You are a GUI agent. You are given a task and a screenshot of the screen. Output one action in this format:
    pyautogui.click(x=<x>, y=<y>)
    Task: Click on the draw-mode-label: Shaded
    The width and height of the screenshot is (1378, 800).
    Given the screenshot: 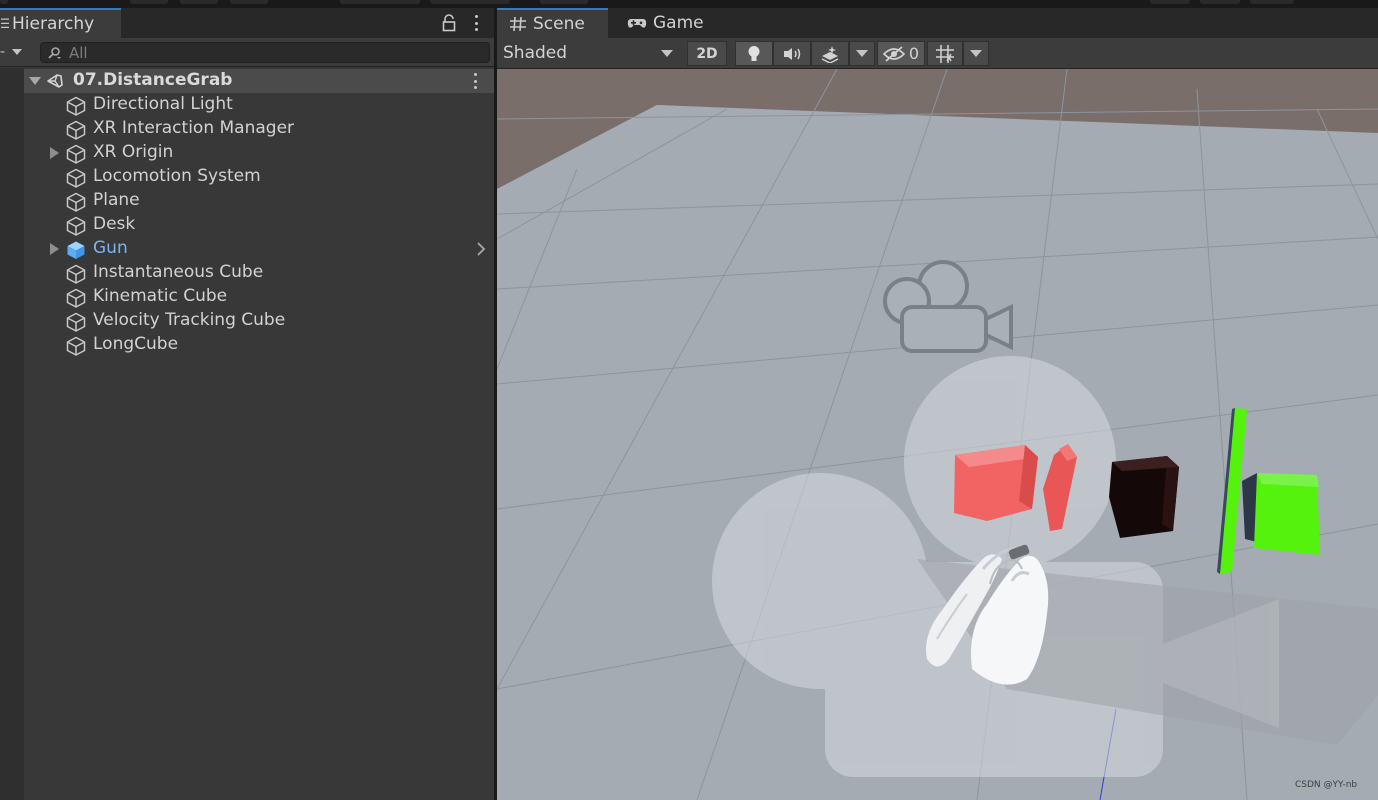 What is the action you would take?
    pyautogui.click(x=535, y=53)
    